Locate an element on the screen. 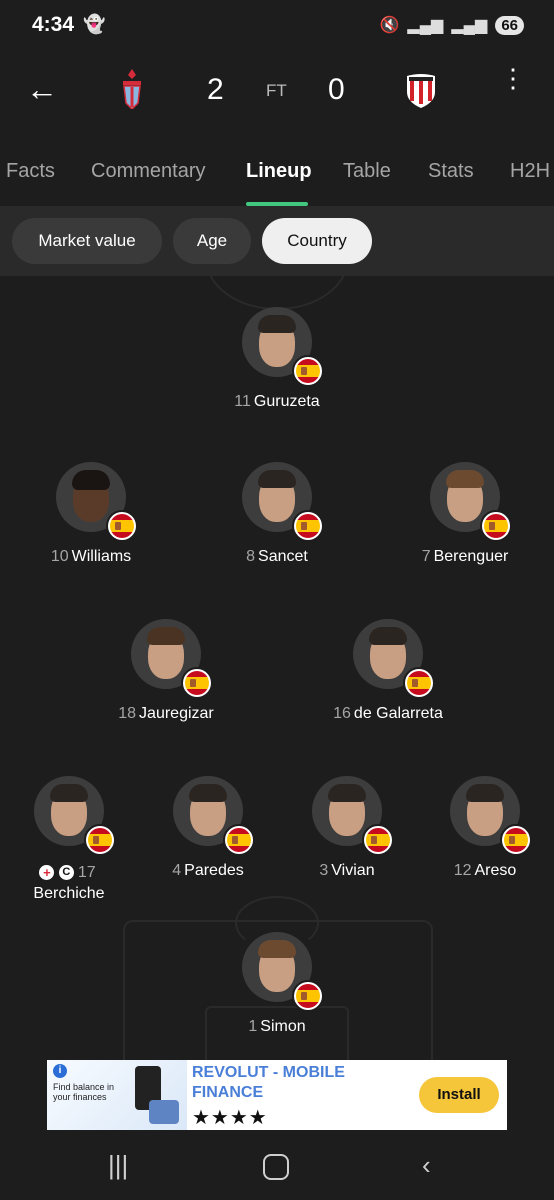 This screenshot has height=1200, width=554. player-name: Williams is located at coordinates (101, 556).